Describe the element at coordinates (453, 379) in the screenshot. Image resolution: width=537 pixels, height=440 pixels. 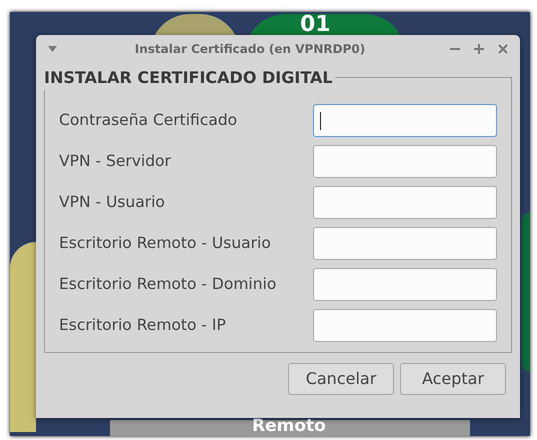
I see `accept-button: Aceptar` at that location.